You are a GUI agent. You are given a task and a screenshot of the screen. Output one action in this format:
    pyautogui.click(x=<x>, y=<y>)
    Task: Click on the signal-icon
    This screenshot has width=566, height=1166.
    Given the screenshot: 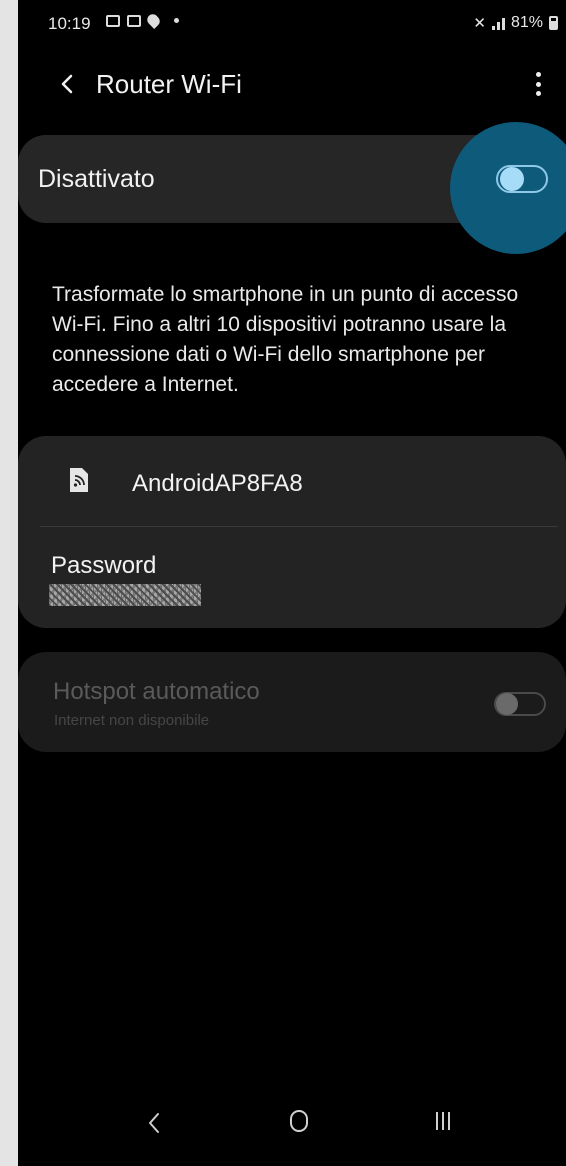 What is the action you would take?
    pyautogui.click(x=498, y=23)
    